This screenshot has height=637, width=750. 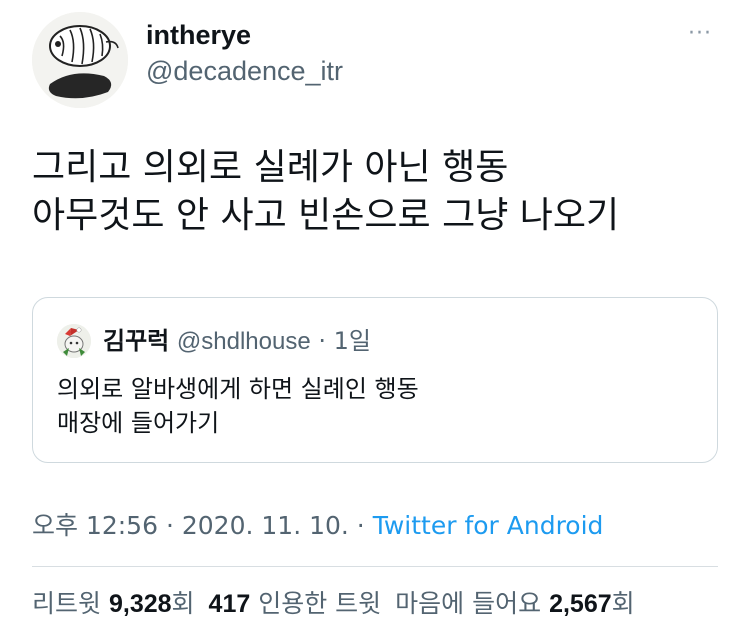 What do you see at coordinates (326, 215) in the screenshot?
I see `tweet-line: 아무것도 안 사고 빈손으로 그냥 나오기` at bounding box center [326, 215].